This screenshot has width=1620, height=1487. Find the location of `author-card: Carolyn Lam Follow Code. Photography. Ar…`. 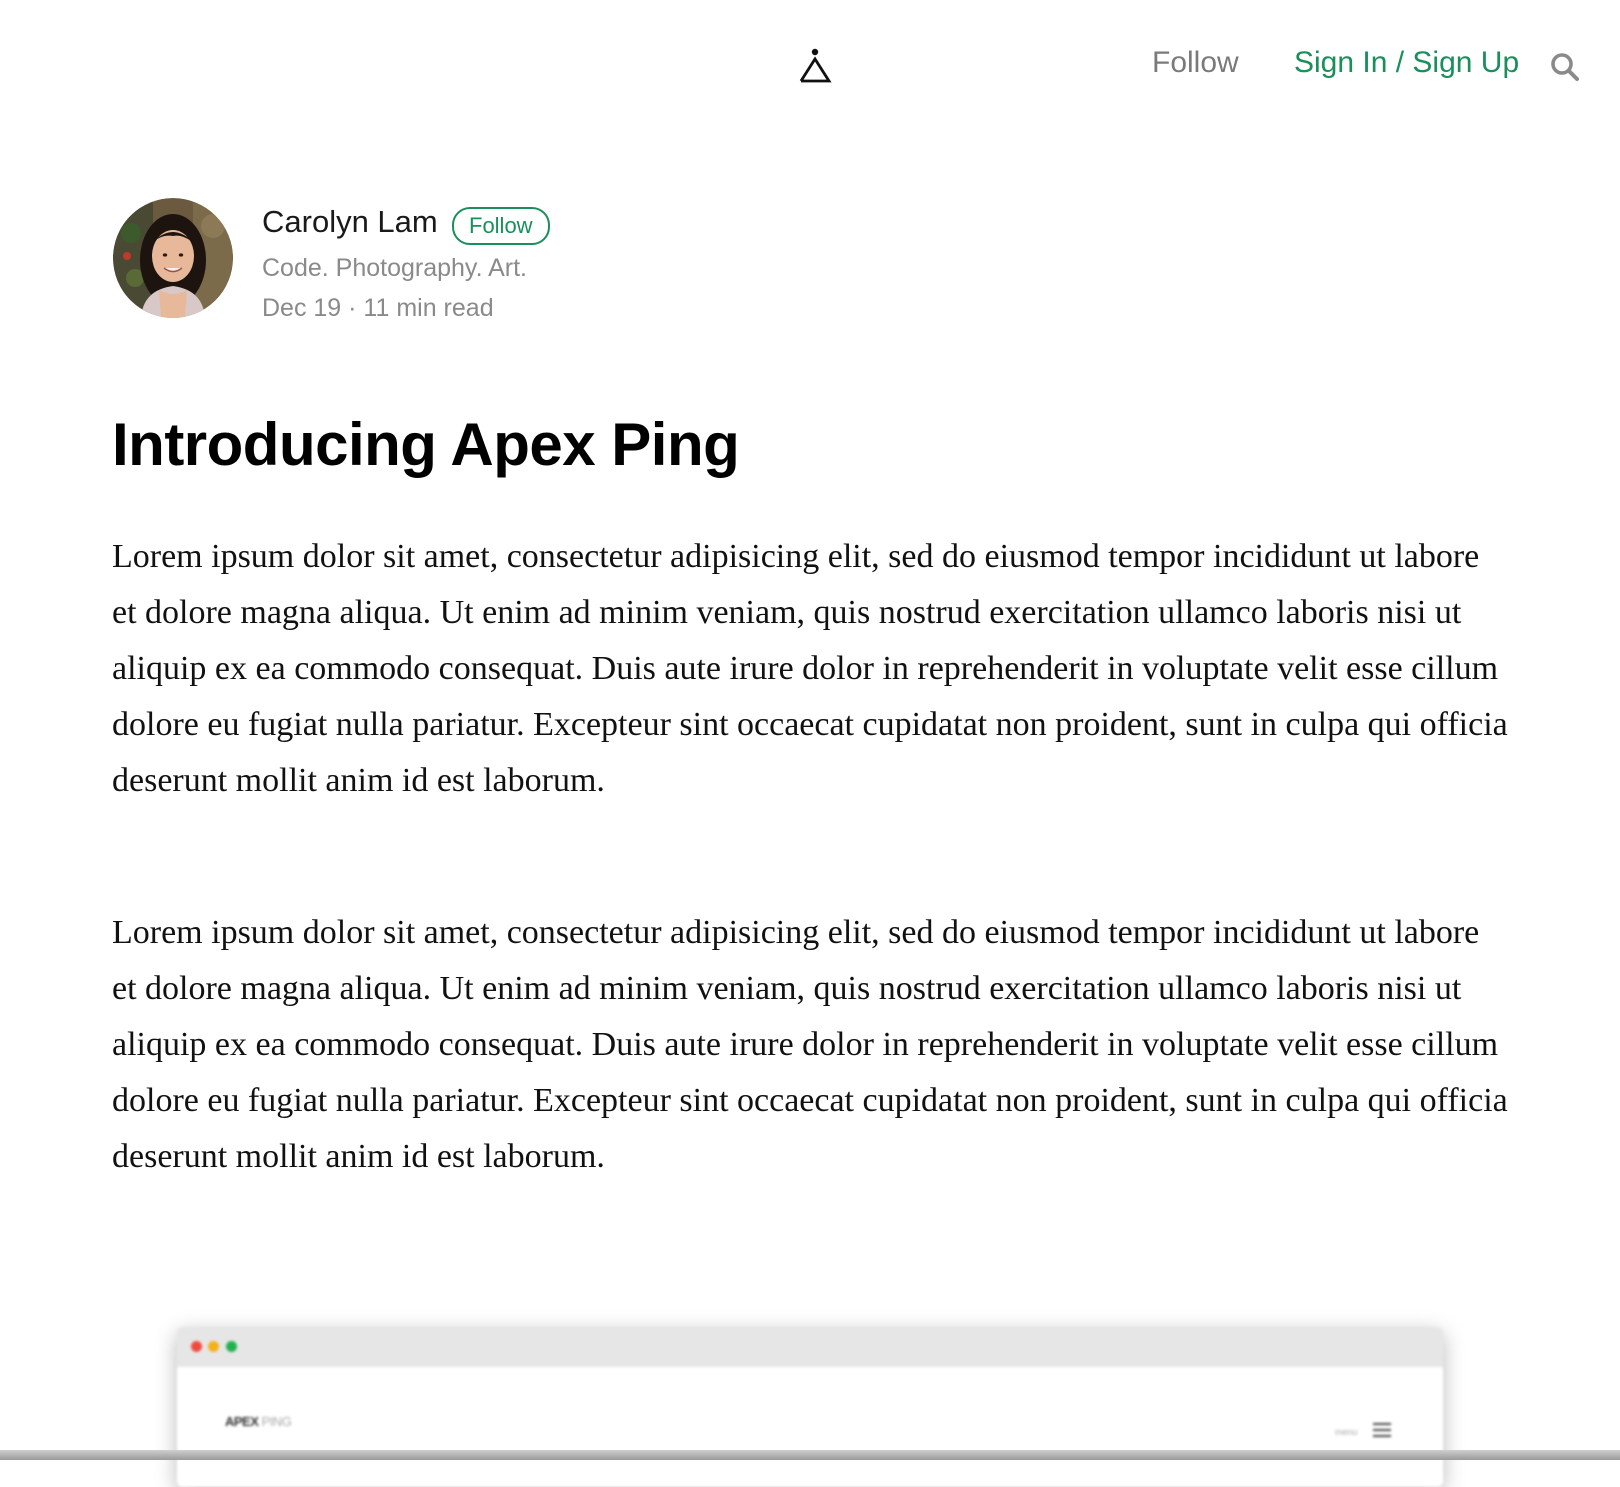

author-card: Carolyn Lam Follow Code. Photography. Ar… is located at coordinates (463, 263).